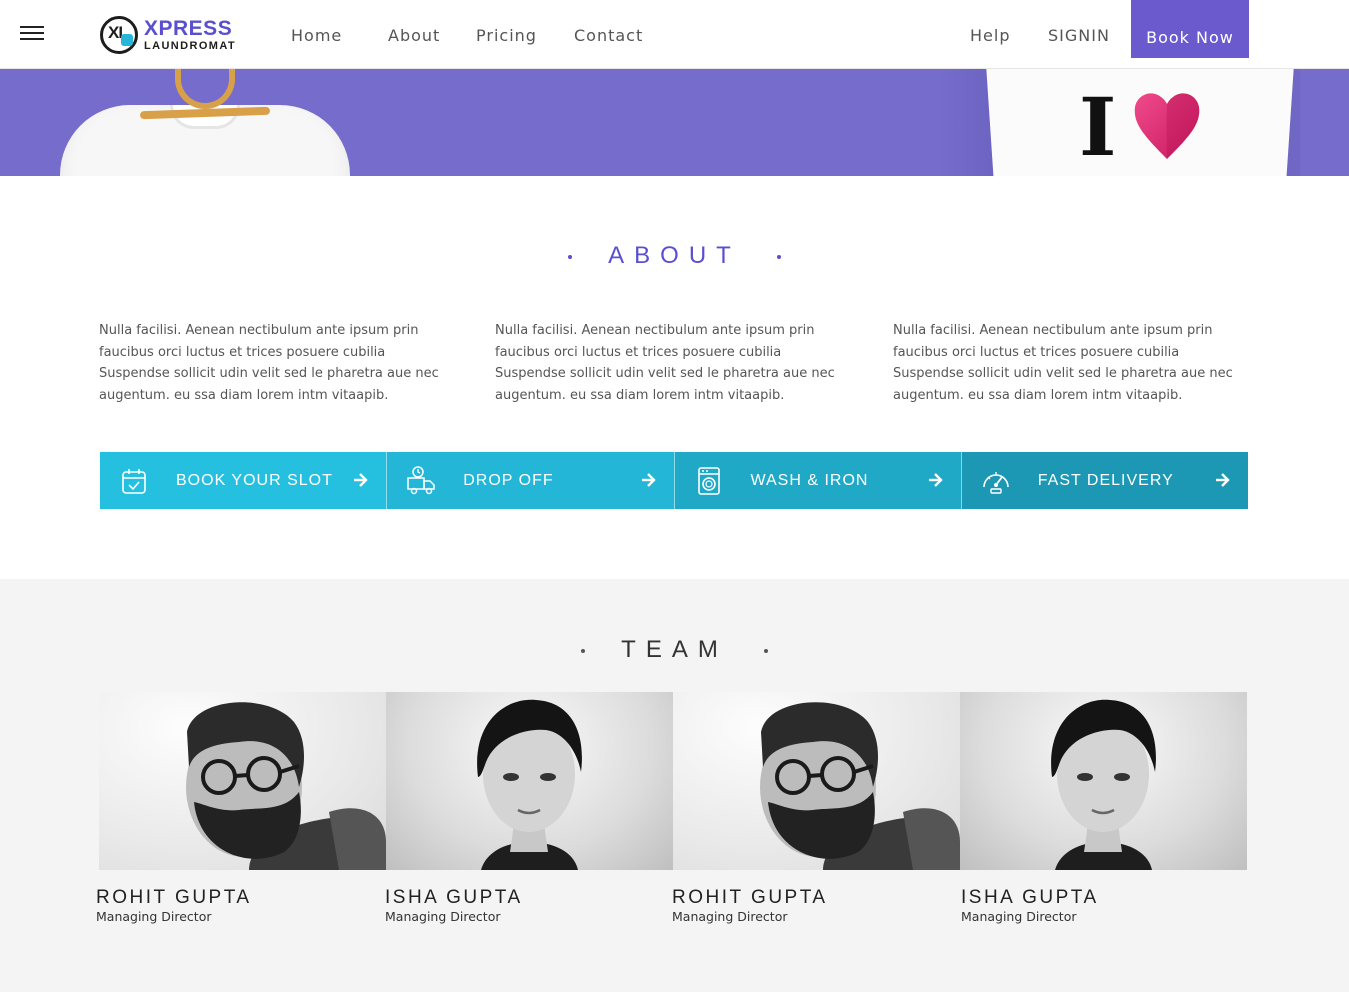 This screenshot has width=1349, height=992. Describe the element at coordinates (995, 482) in the screenshot. I see `speedometer-icon` at that location.